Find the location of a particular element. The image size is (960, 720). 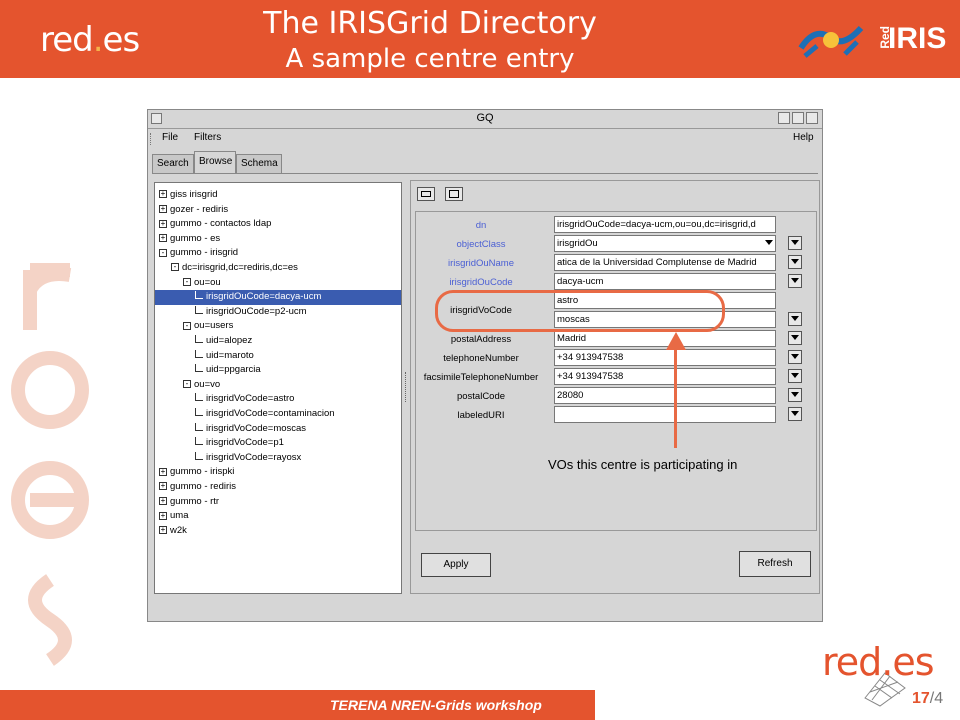

window-titlebar: GQ is located at coordinates (485, 119).